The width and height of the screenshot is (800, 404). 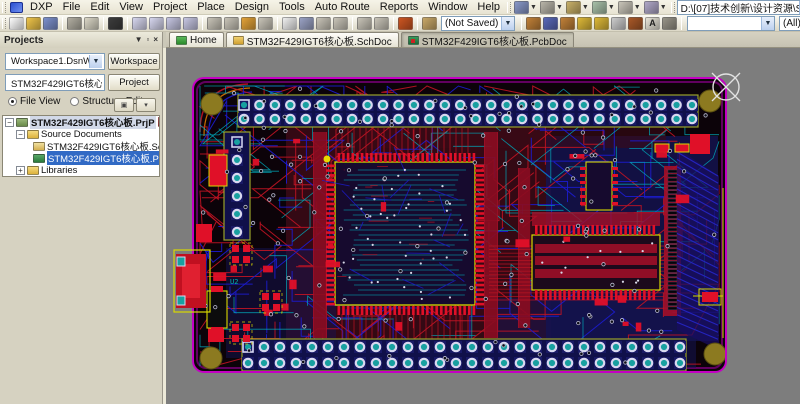 I want to click on place-dimension-icon, so click(x=669, y=23).